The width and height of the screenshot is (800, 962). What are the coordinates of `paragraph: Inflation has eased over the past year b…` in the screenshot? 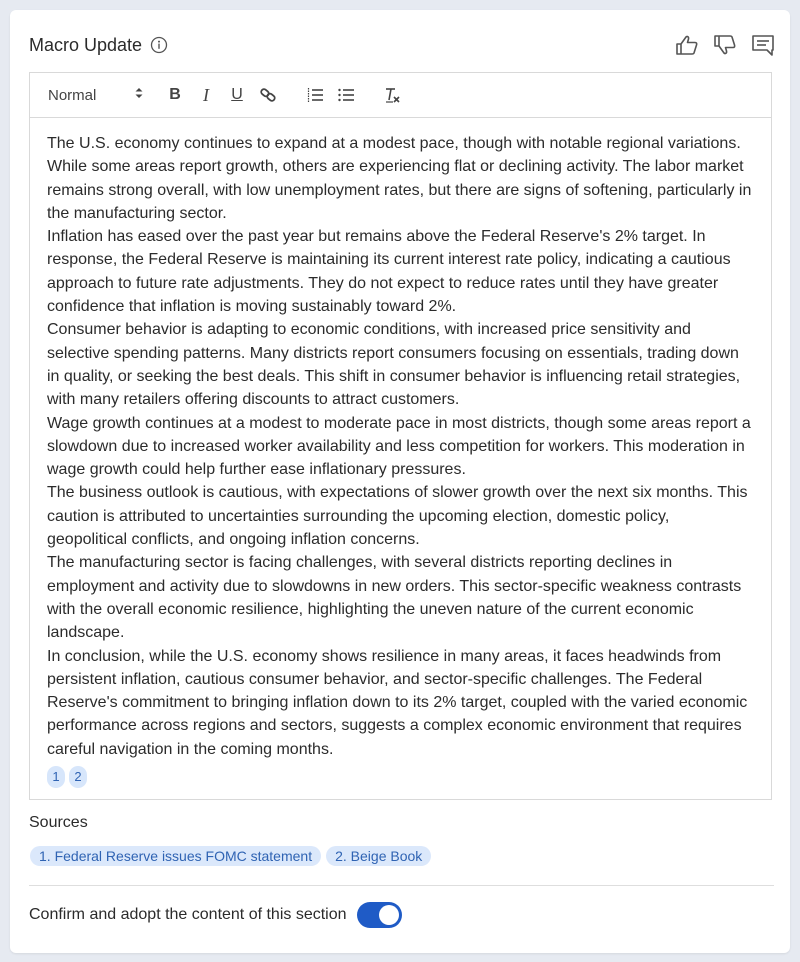 It's located at (389, 272).